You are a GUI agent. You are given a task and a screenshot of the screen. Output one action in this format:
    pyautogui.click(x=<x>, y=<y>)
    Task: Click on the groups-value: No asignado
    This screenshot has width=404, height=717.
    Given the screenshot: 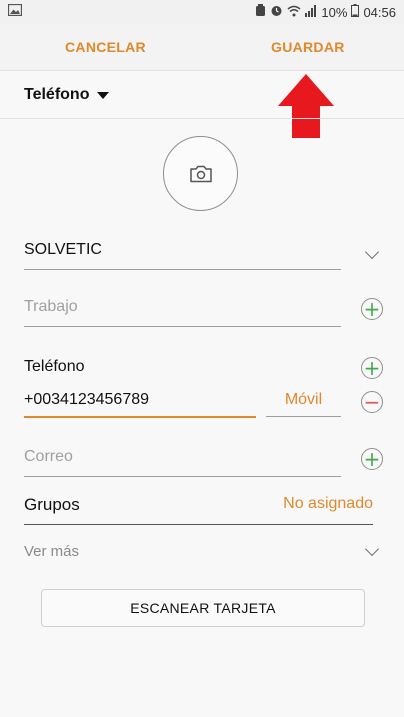 What is the action you would take?
    pyautogui.click(x=328, y=503)
    